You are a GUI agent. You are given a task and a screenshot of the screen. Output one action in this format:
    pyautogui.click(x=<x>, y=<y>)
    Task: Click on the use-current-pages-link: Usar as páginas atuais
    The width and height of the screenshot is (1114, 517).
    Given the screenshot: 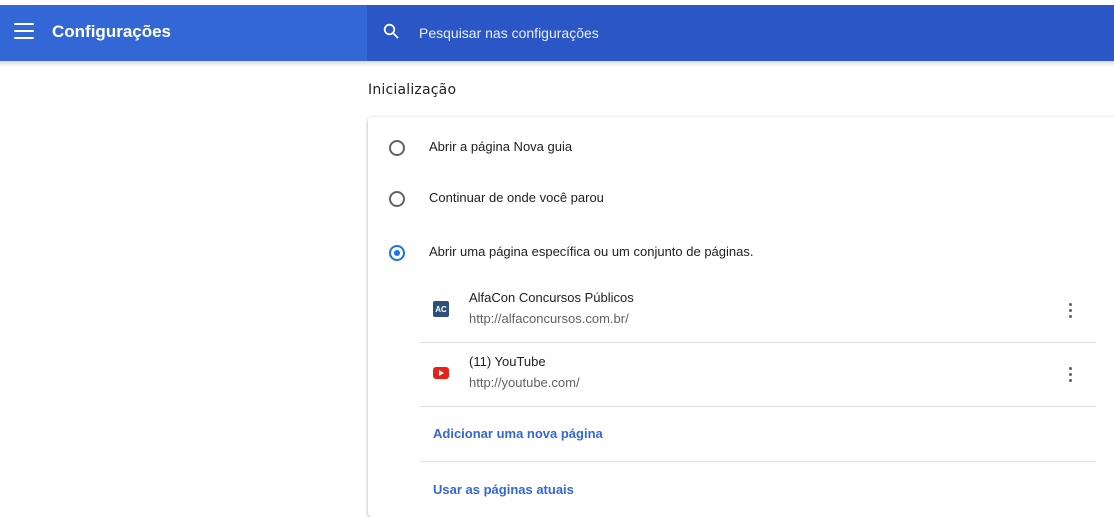 What is the action you would take?
    pyautogui.click(x=503, y=489)
    